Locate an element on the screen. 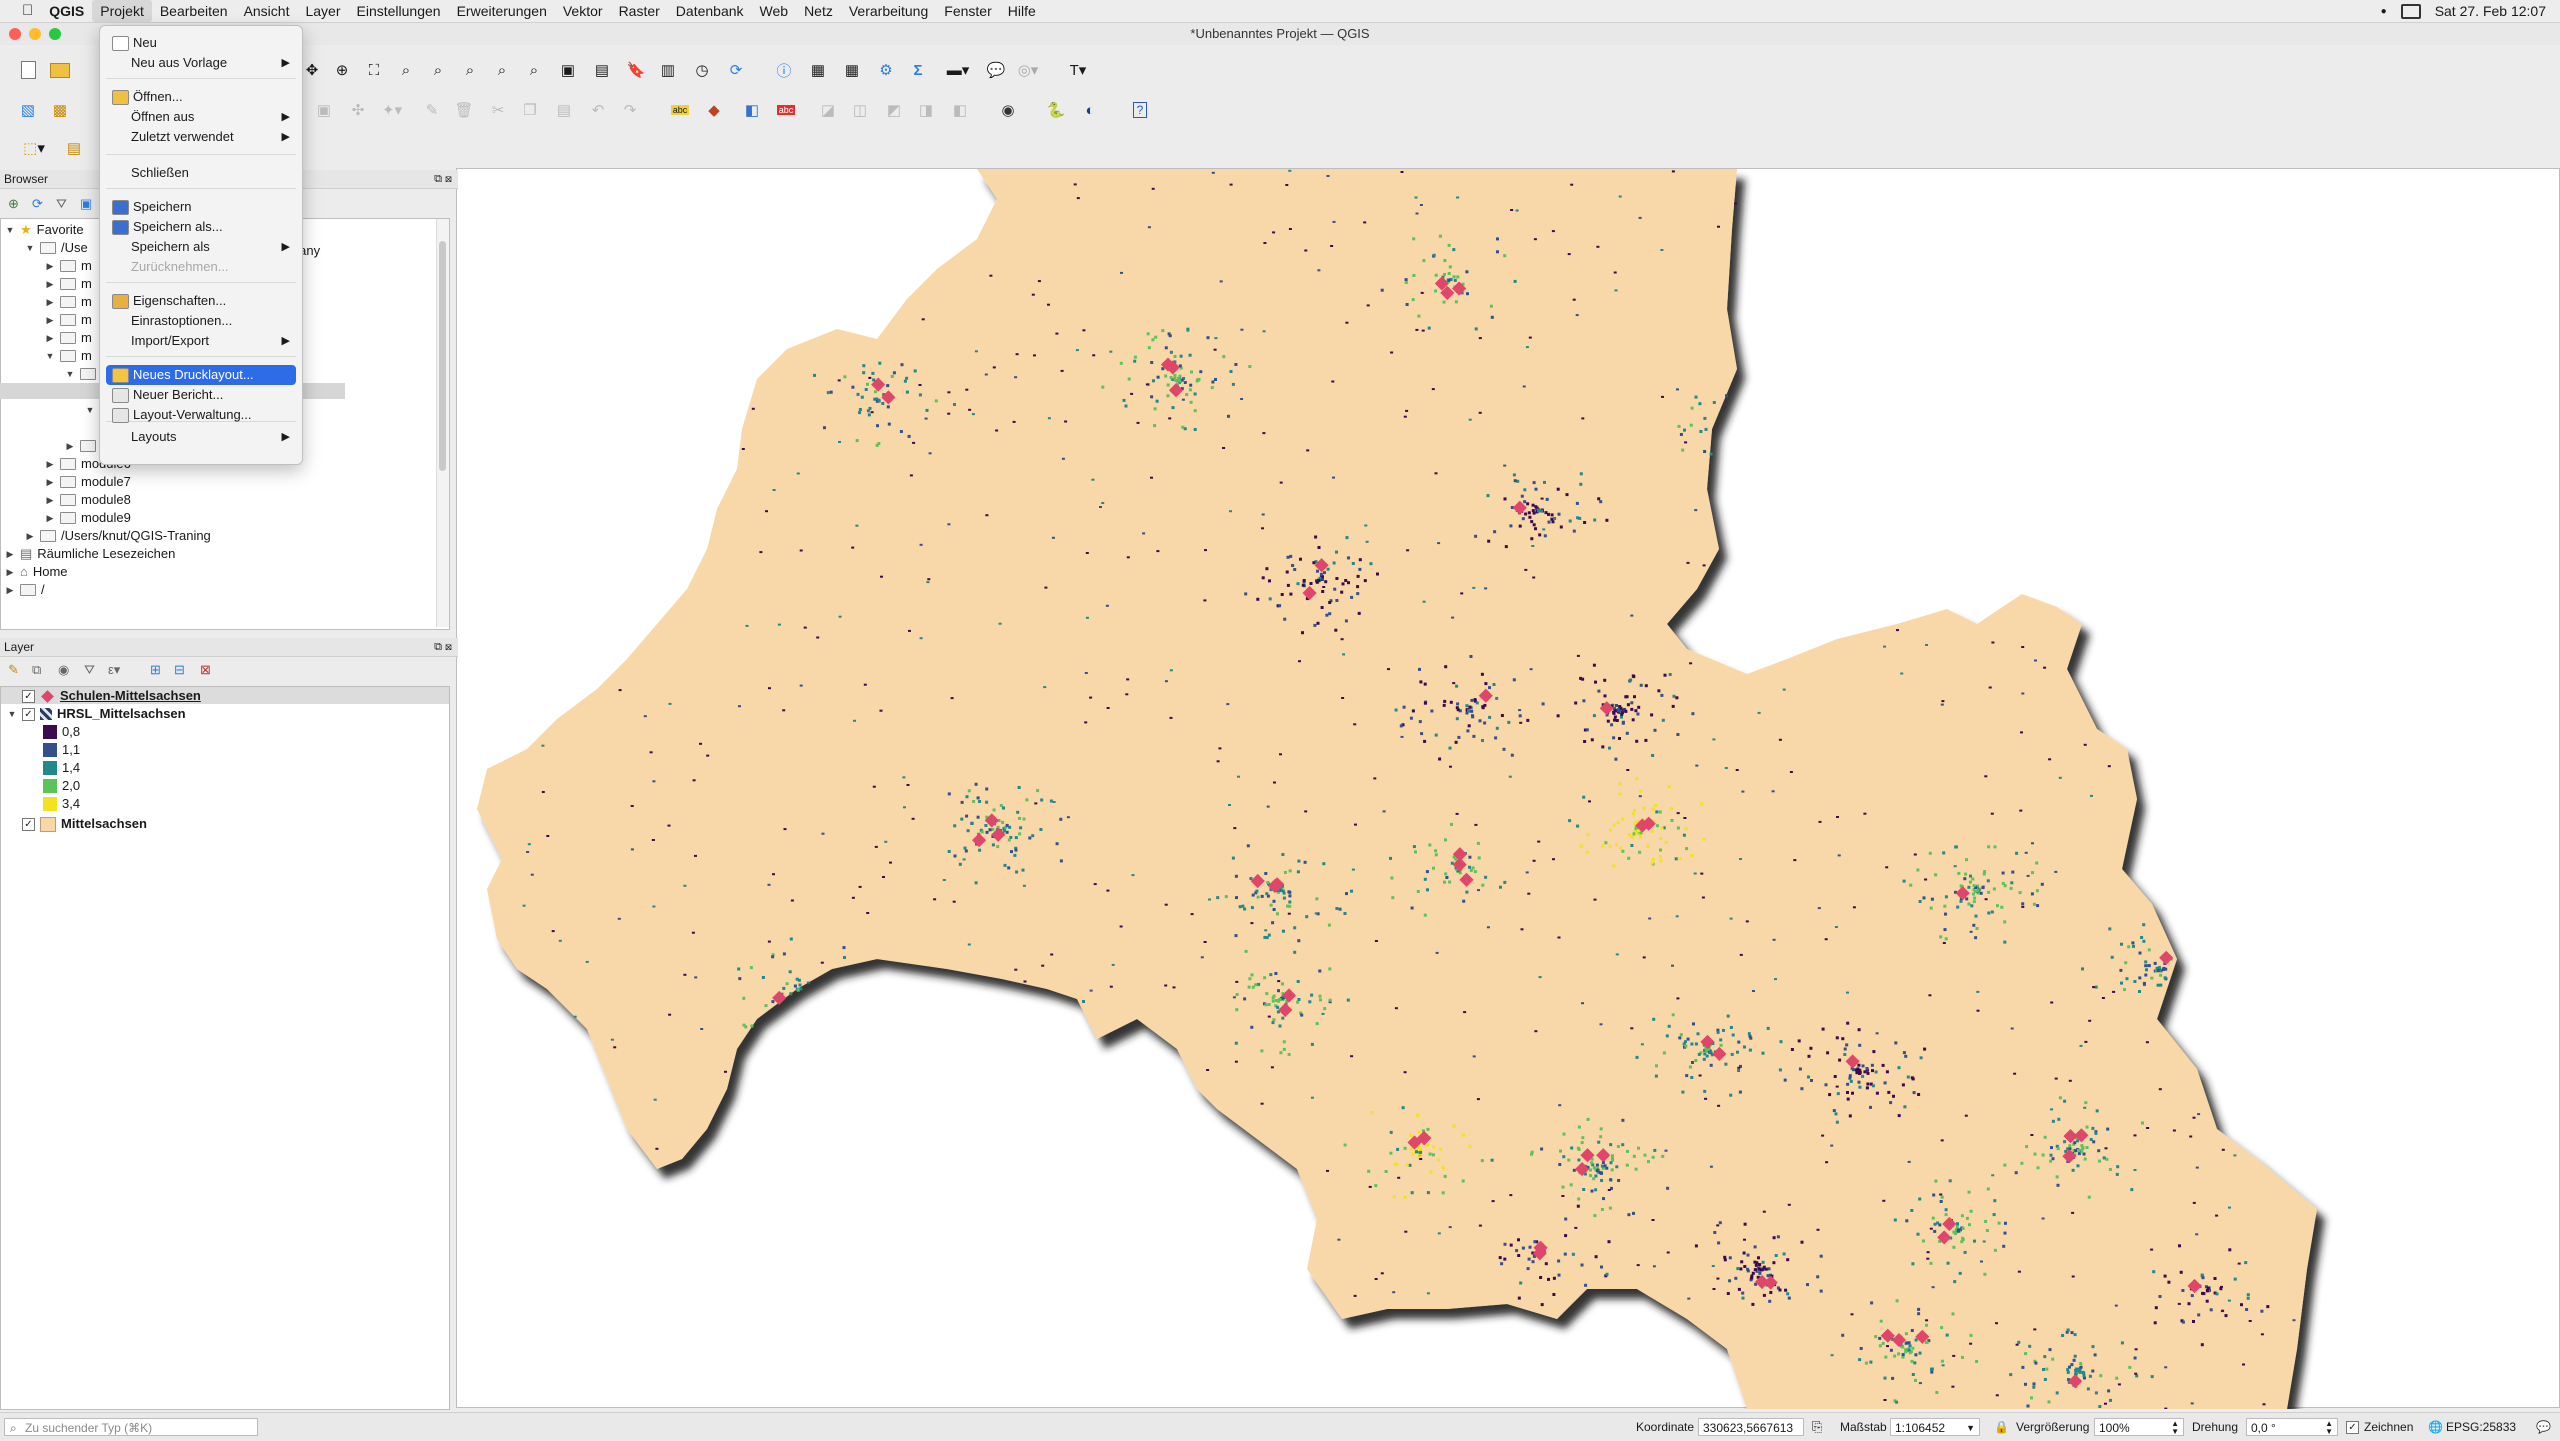 The height and width of the screenshot is (1441, 2560). filter-browser-icon: ⛛ is located at coordinates (61, 204).